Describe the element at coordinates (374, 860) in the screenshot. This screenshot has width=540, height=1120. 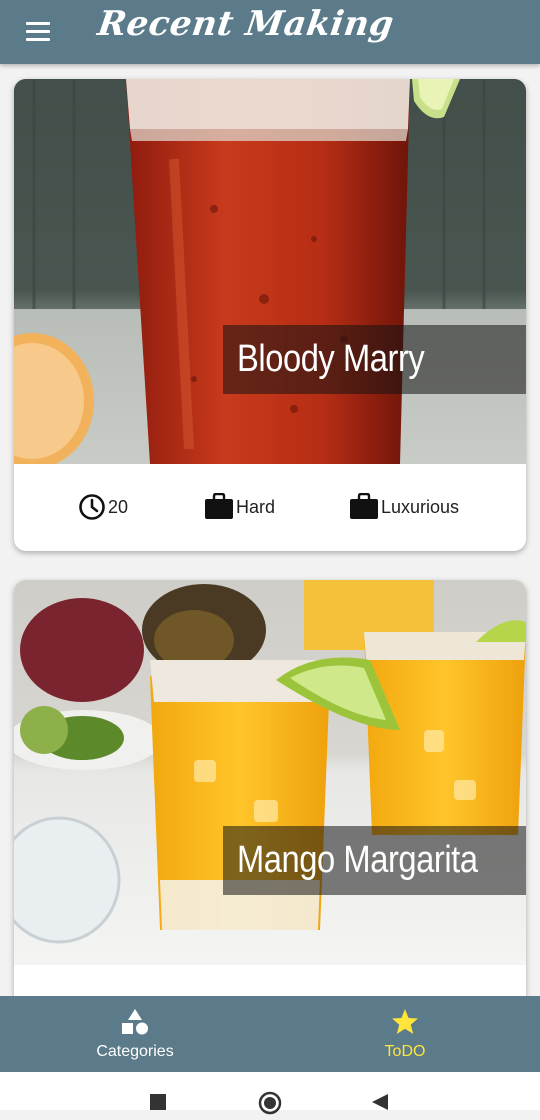
I see `recipe-title: Mango Margarita` at that location.